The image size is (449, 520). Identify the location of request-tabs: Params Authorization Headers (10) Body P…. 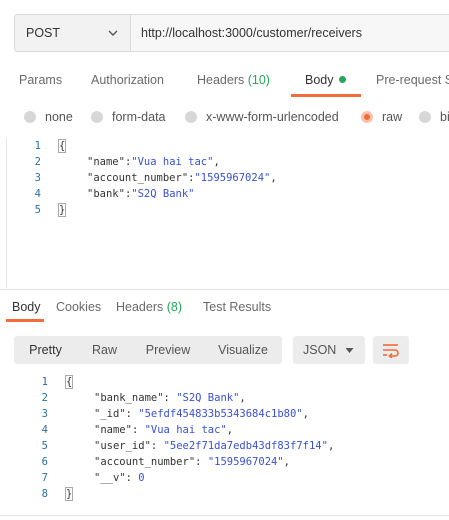
(224, 80).